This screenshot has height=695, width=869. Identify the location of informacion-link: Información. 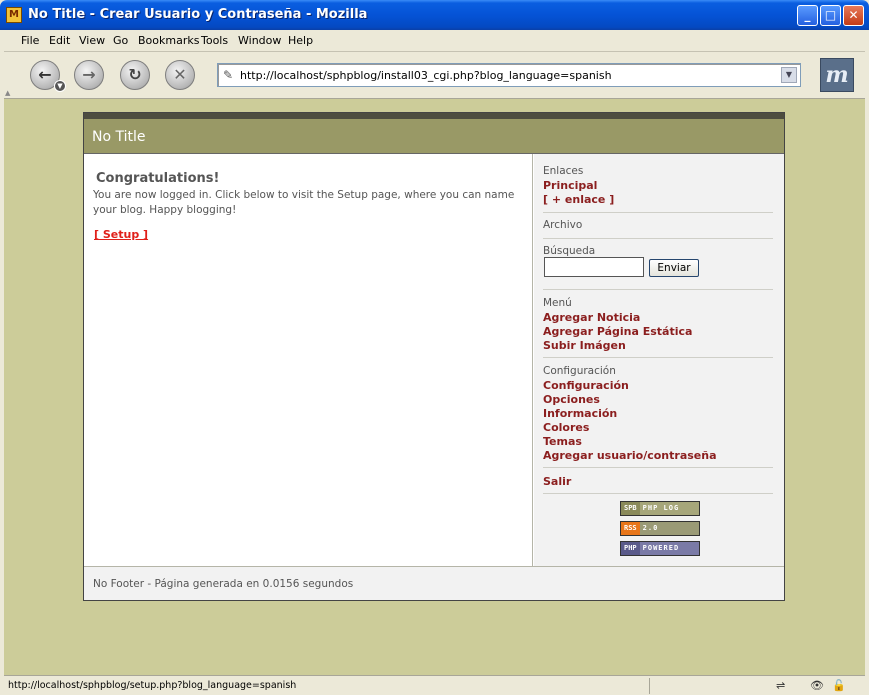
(580, 413).